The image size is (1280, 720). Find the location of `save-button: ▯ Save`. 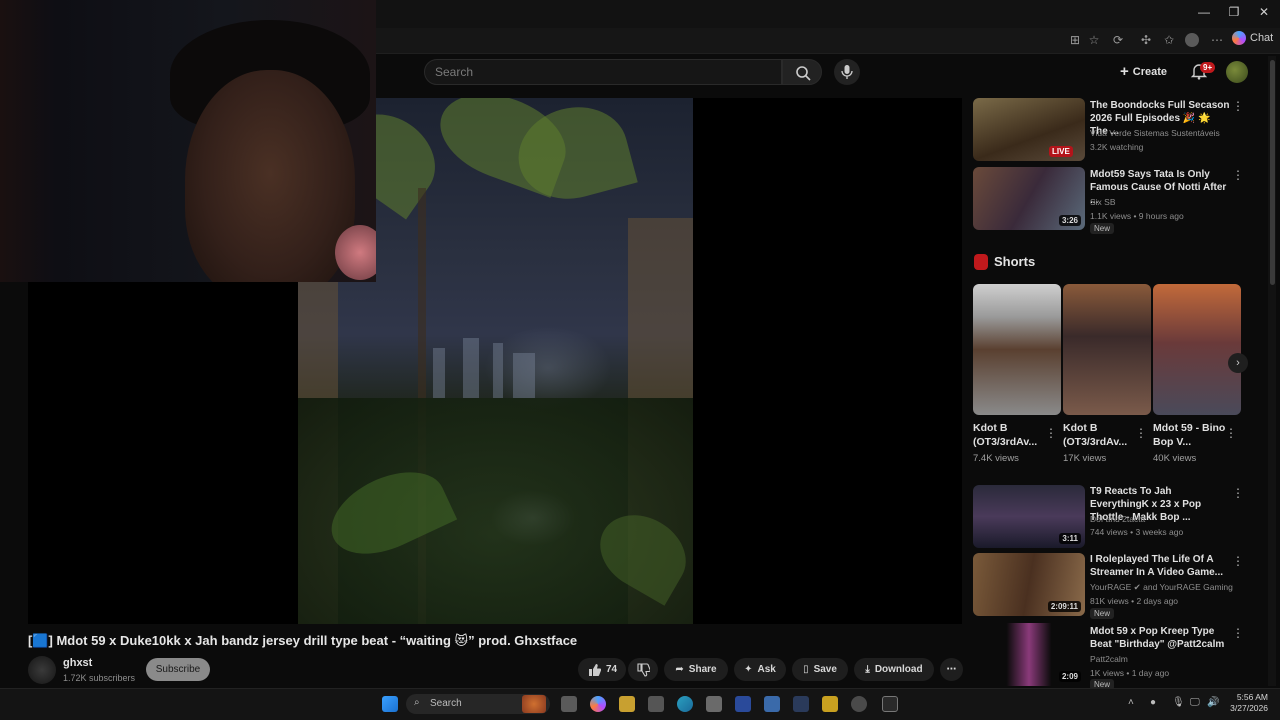

save-button: ▯ Save is located at coordinates (820, 669).